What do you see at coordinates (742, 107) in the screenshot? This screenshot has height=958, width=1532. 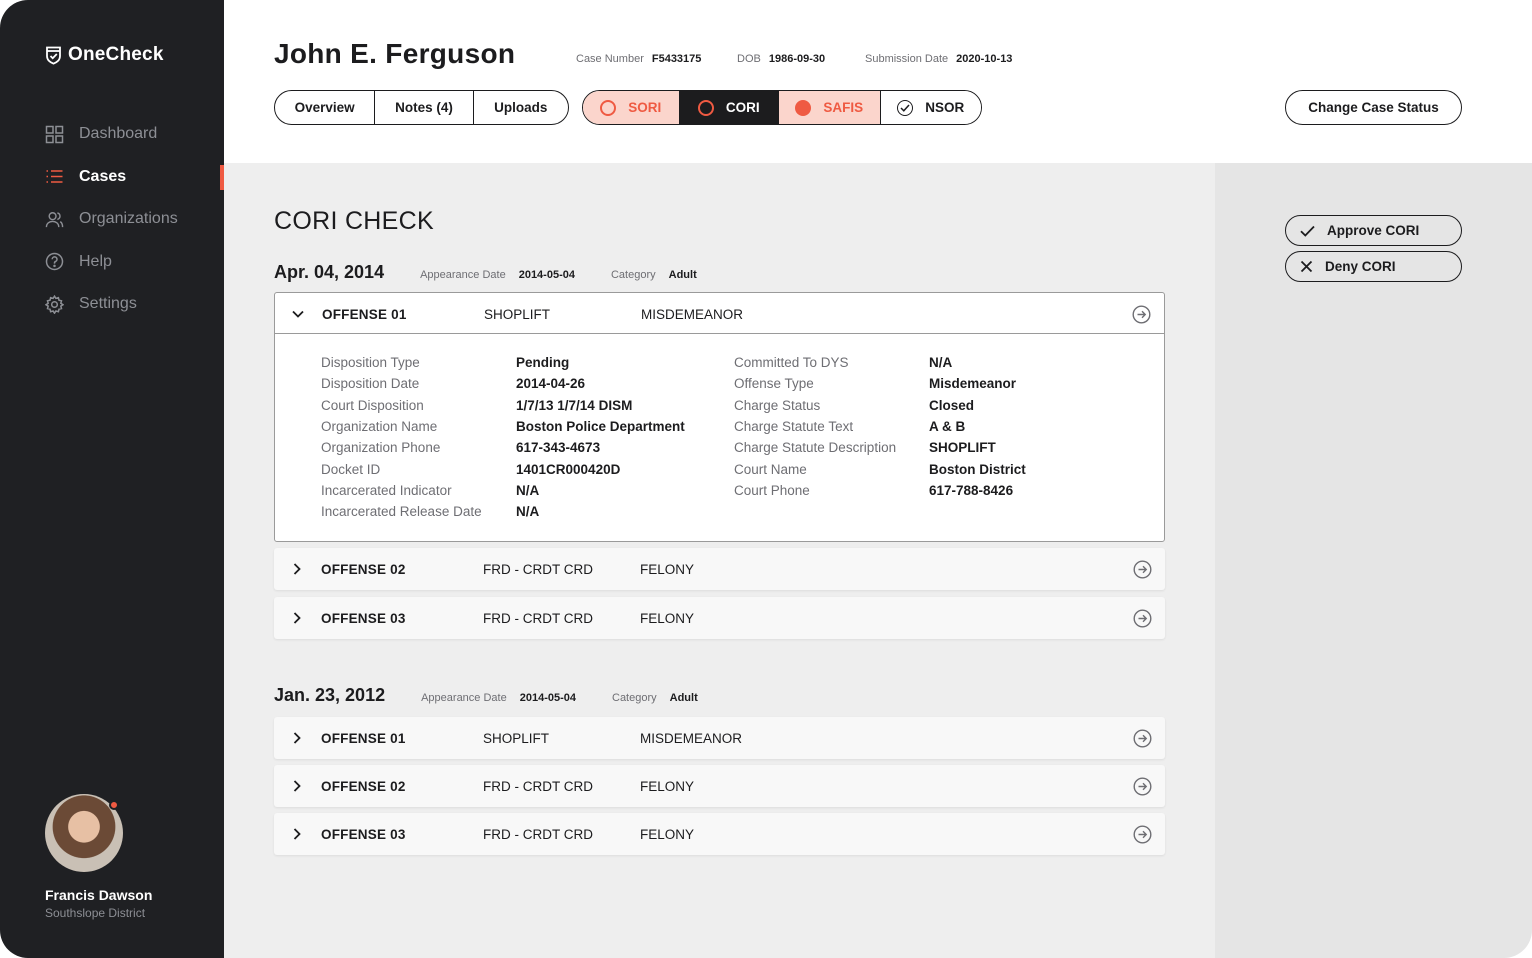 I see `tab-label: CORI` at bounding box center [742, 107].